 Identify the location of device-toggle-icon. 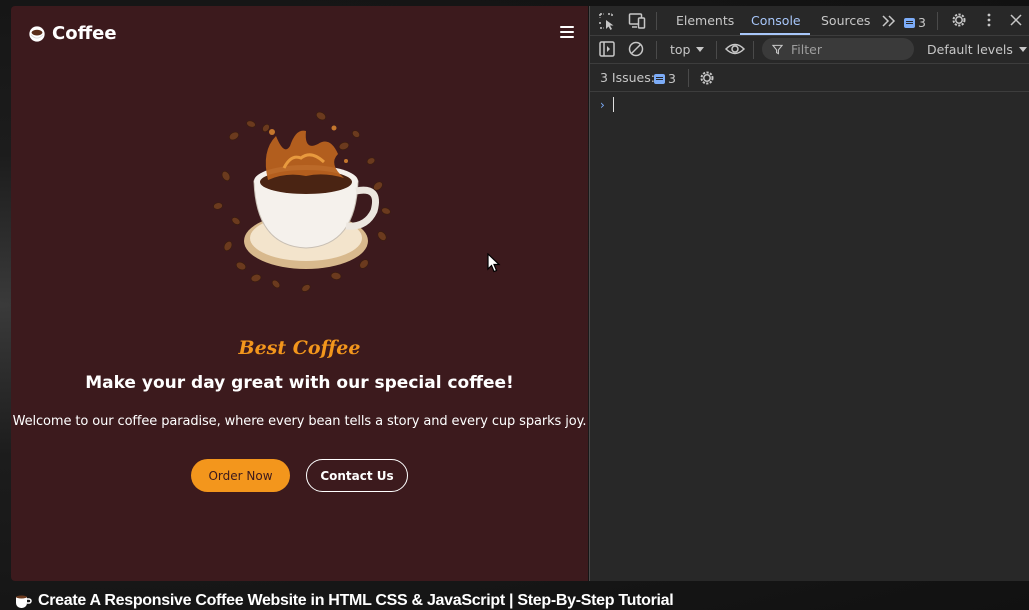
(637, 21).